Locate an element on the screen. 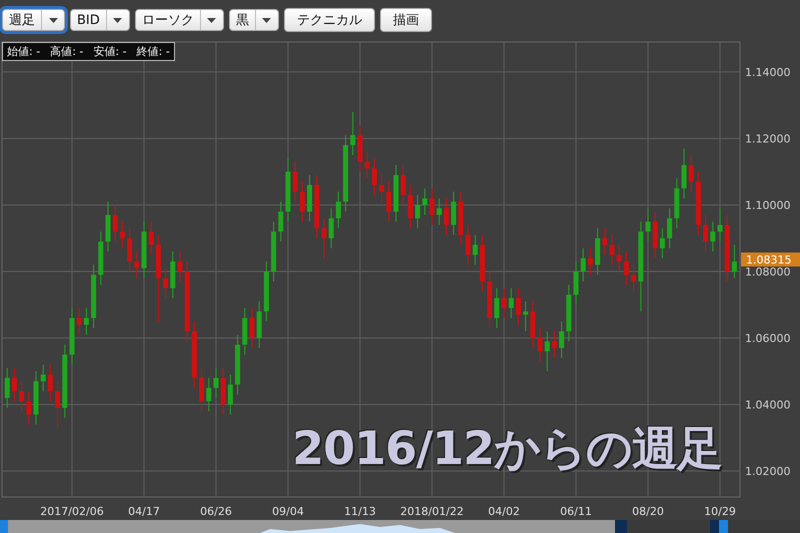 The width and height of the screenshot is (800, 533). dropdown: ローソク is located at coordinates (179, 20).